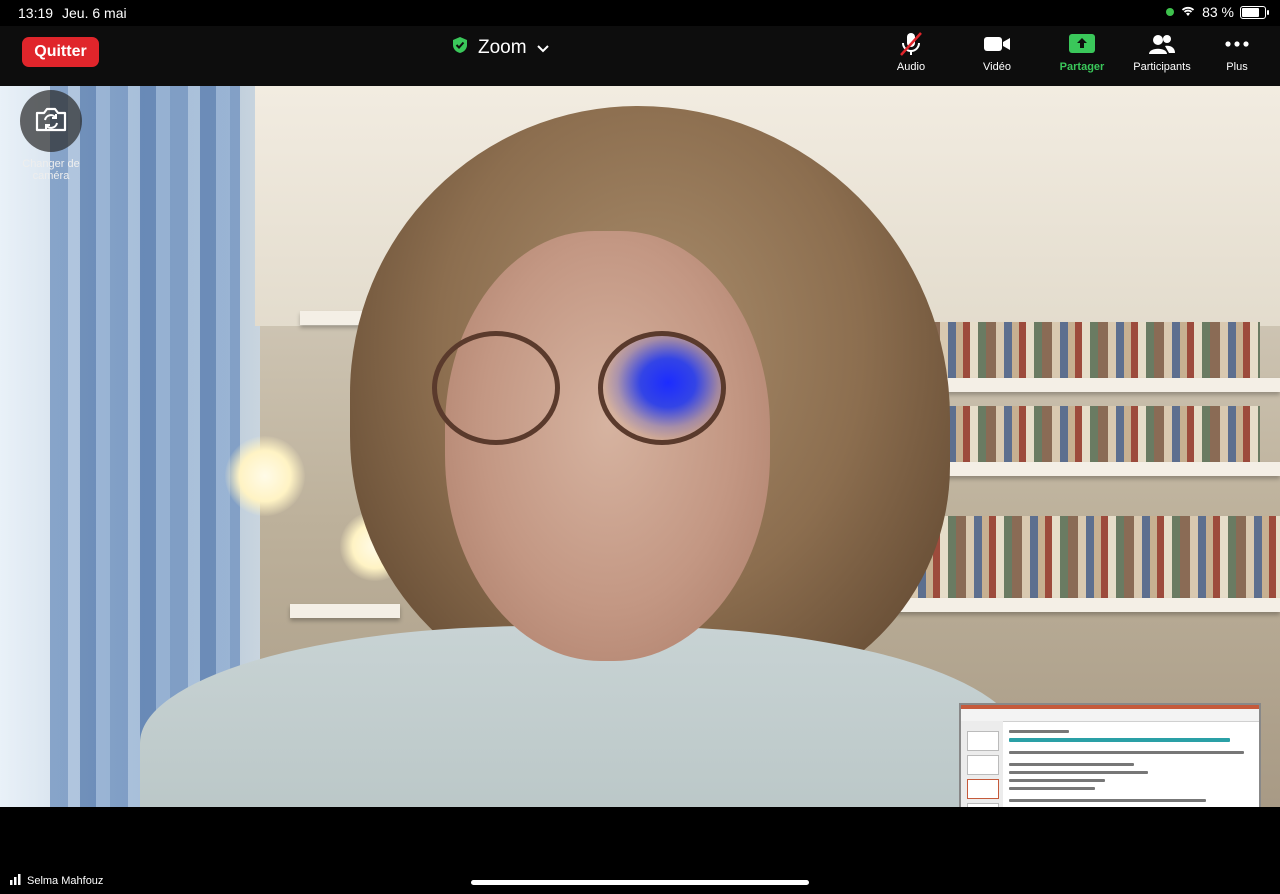 The image size is (1280, 894). I want to click on share-button: Partager, so click(1082, 51).